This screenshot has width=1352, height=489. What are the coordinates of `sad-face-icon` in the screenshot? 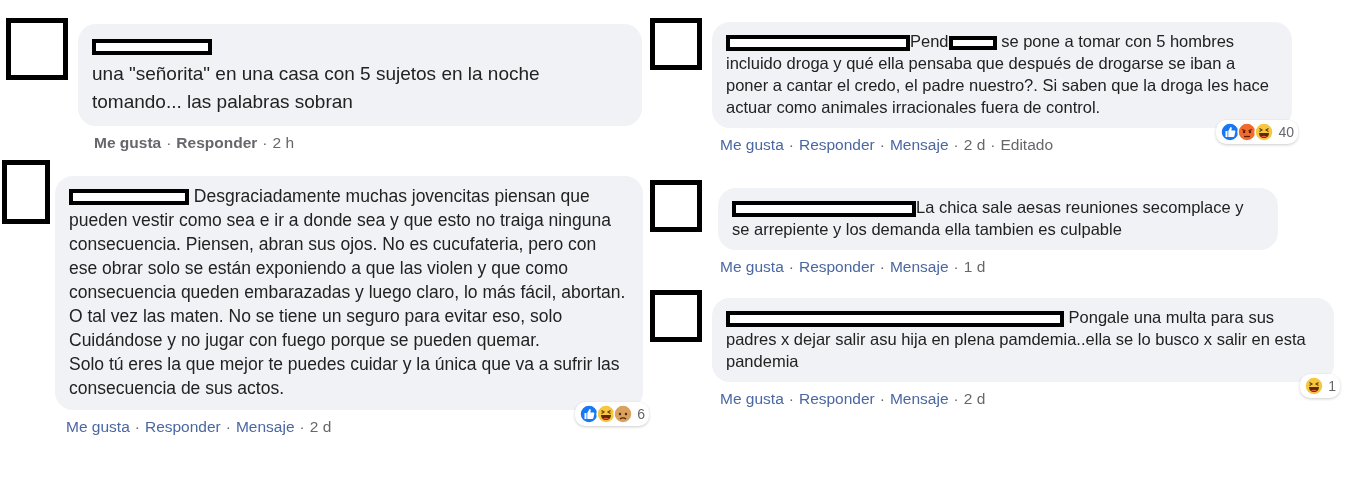 It's located at (623, 414).